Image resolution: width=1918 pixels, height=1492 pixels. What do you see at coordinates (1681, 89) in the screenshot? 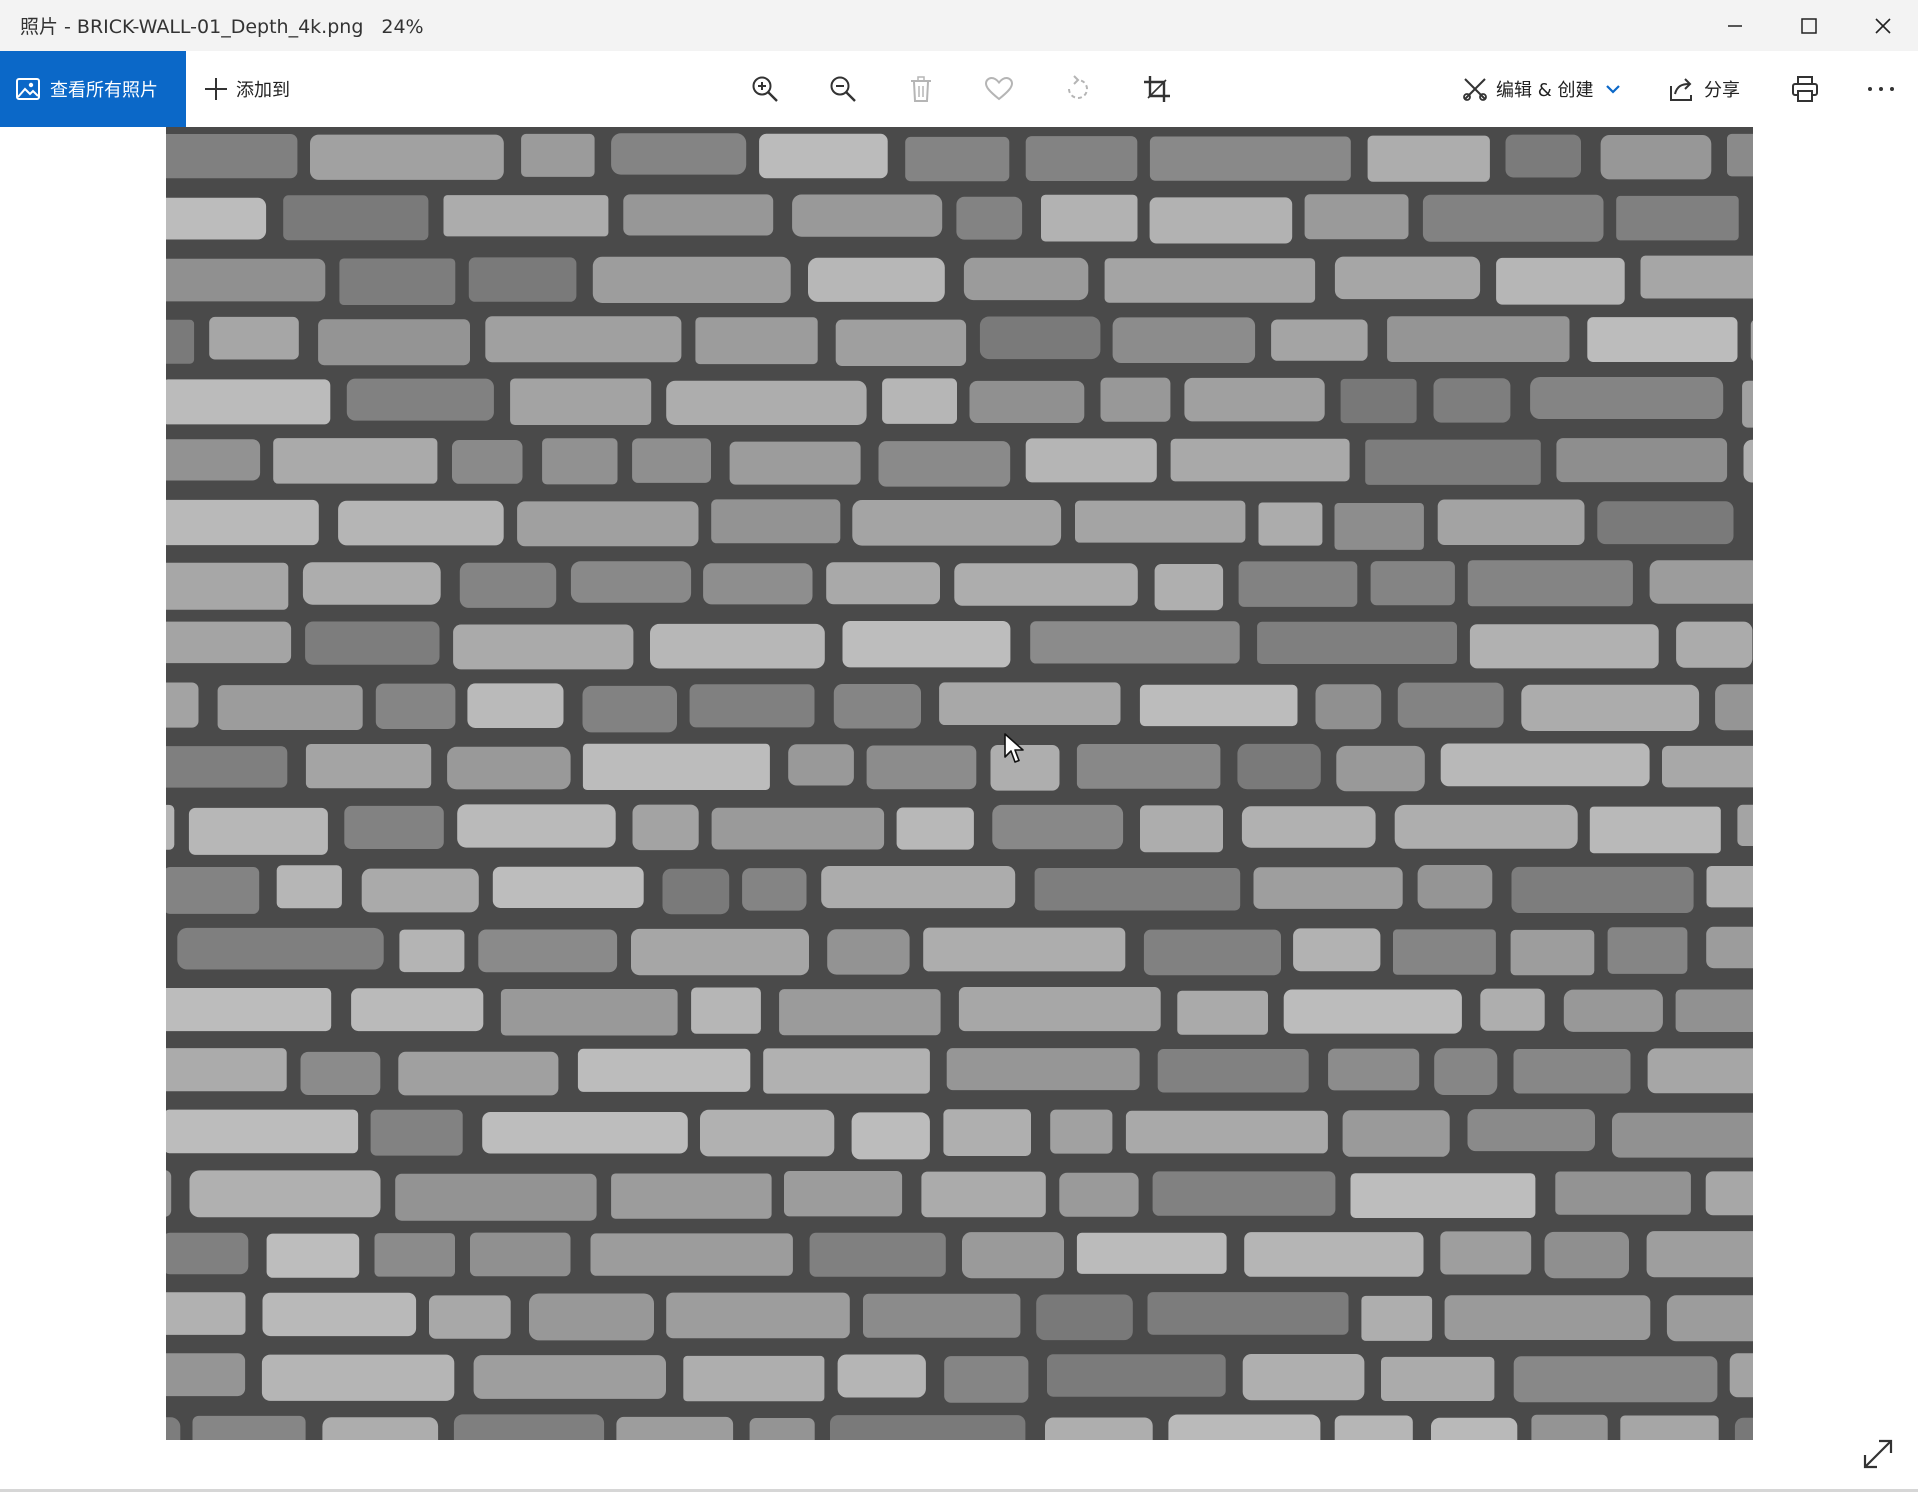
I see `share-icon` at bounding box center [1681, 89].